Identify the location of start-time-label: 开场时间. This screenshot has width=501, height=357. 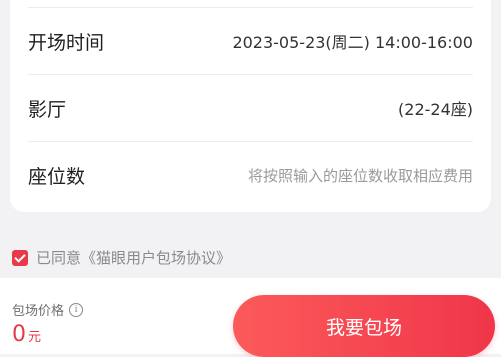
(66, 42).